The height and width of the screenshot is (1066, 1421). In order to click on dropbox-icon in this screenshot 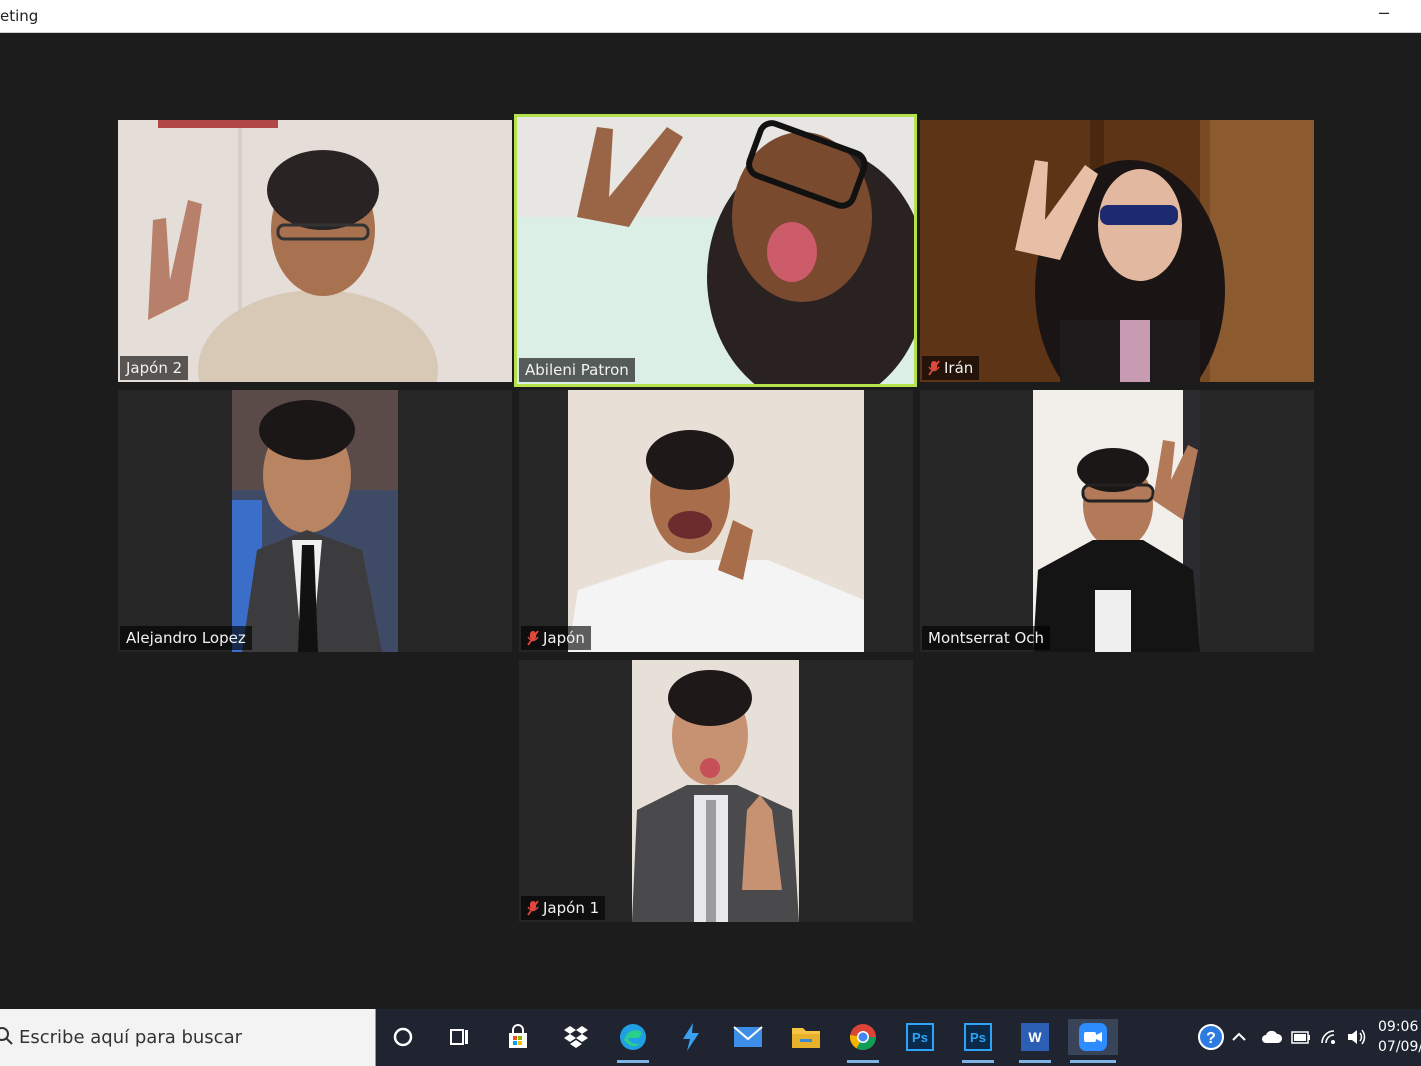, I will do `click(576, 1037)`.